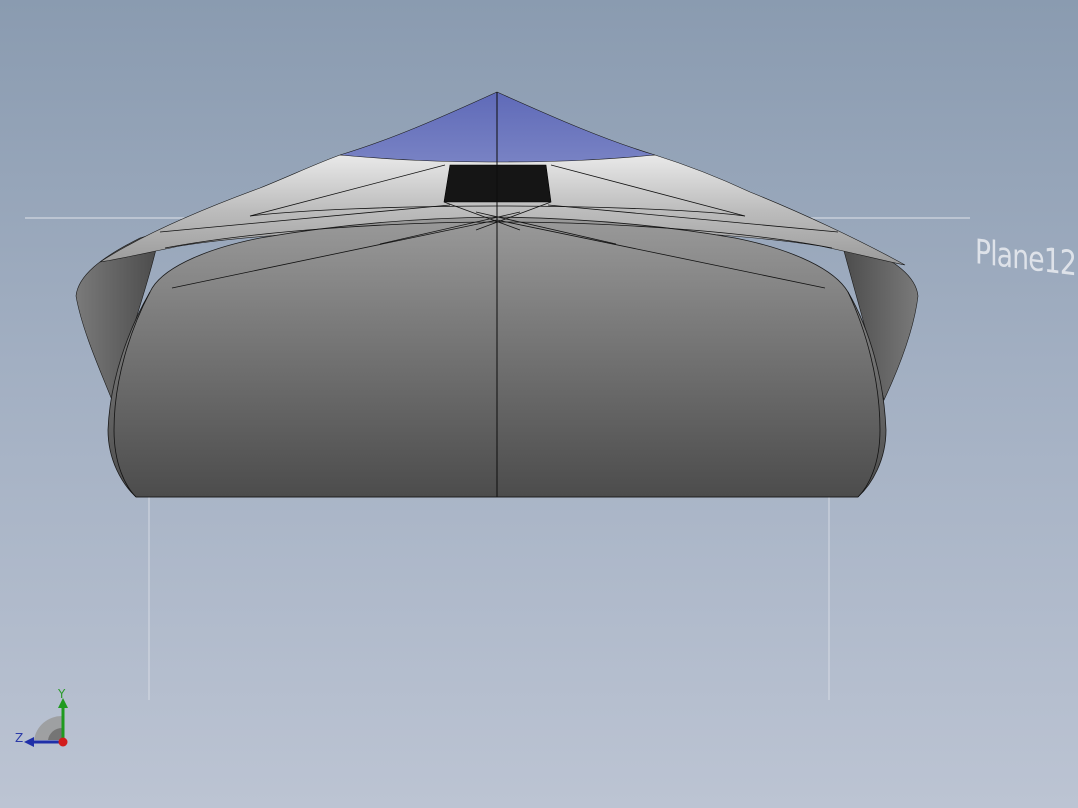  I want to click on origin-point, so click(63, 742).